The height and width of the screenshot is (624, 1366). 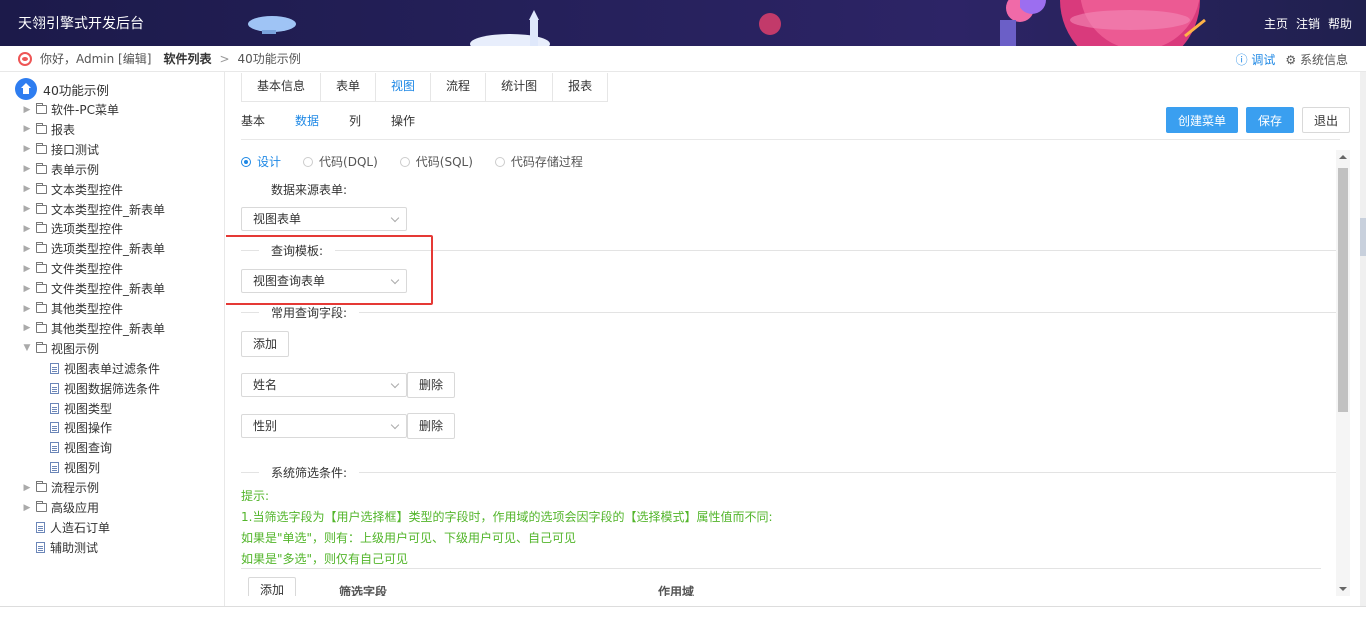 I want to click on legend-line, so click(x=250, y=312).